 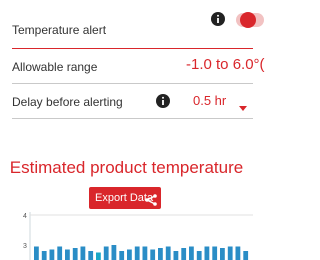 I want to click on temperature-bar-chart: 43, so click(x=138, y=236).